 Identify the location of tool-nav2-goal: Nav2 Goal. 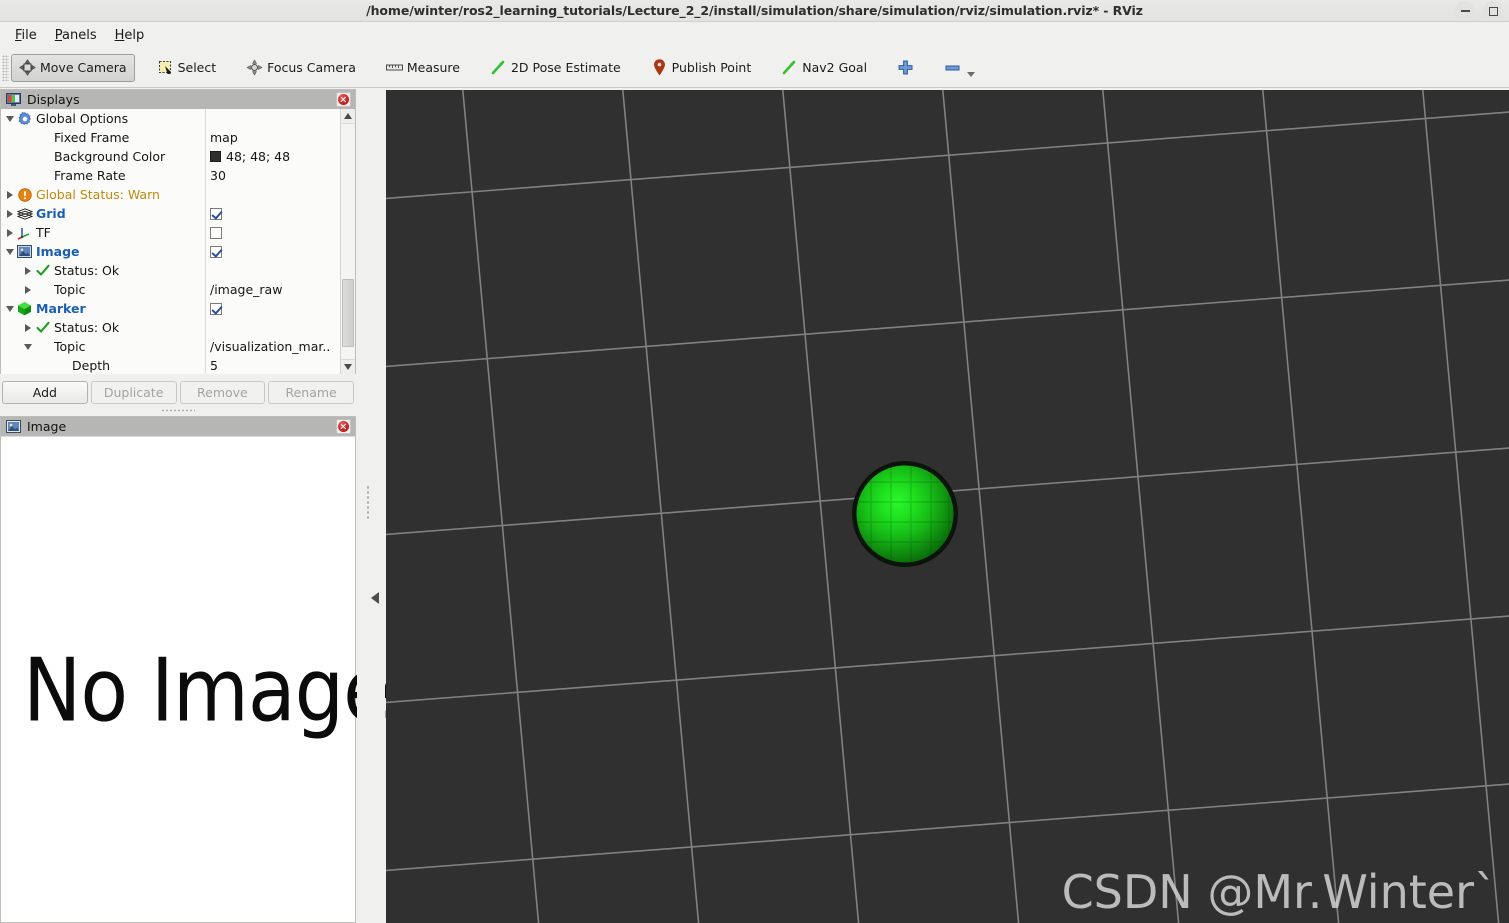
(824, 68).